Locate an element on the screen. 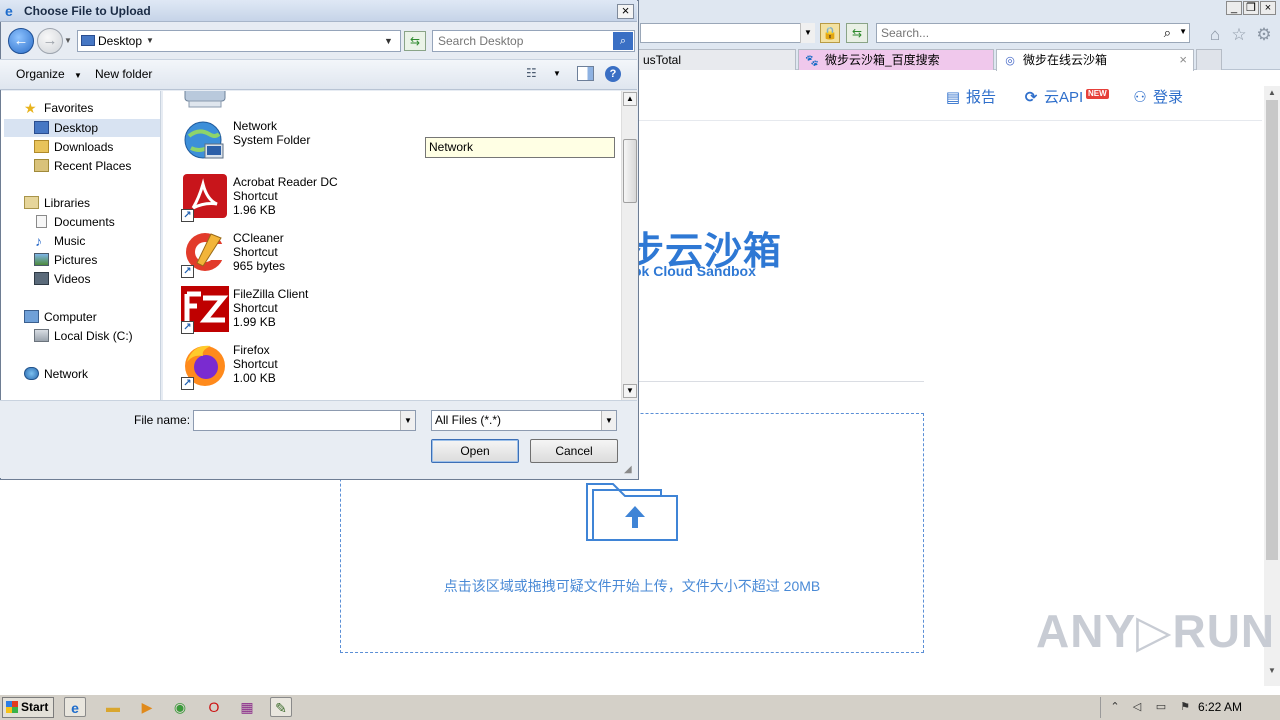 This screenshot has height=720, width=1280. nav-report-link: ▤ 报告 is located at coordinates (970, 96).